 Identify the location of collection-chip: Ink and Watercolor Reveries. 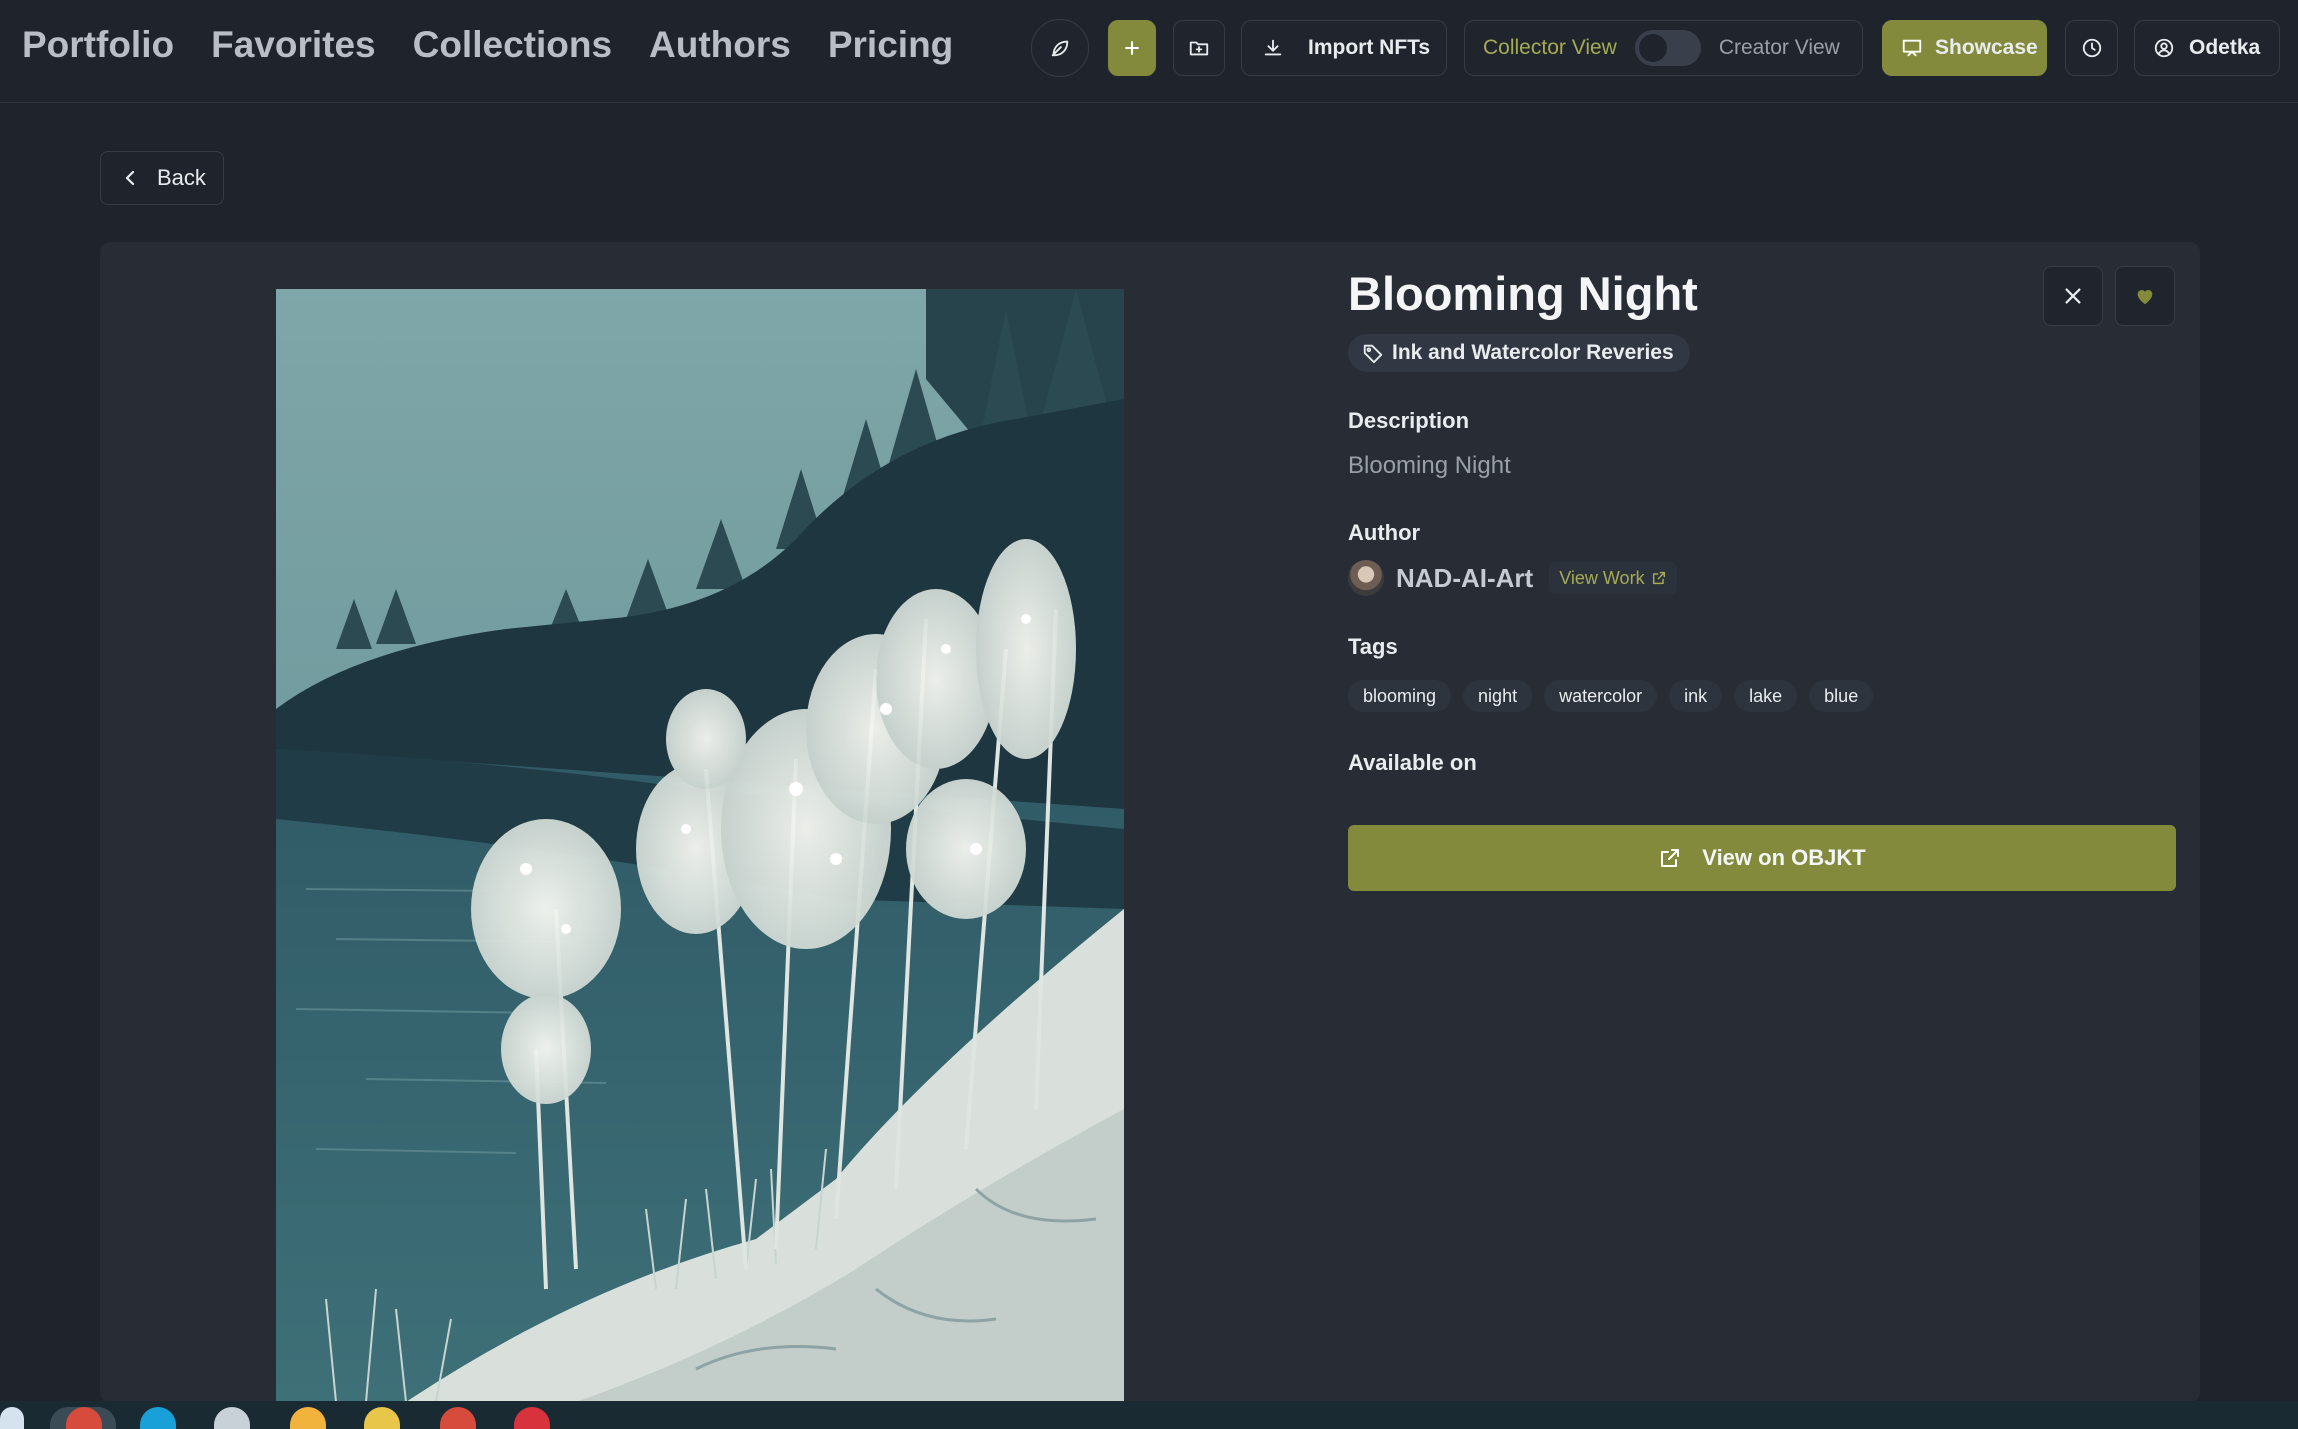
(1519, 353).